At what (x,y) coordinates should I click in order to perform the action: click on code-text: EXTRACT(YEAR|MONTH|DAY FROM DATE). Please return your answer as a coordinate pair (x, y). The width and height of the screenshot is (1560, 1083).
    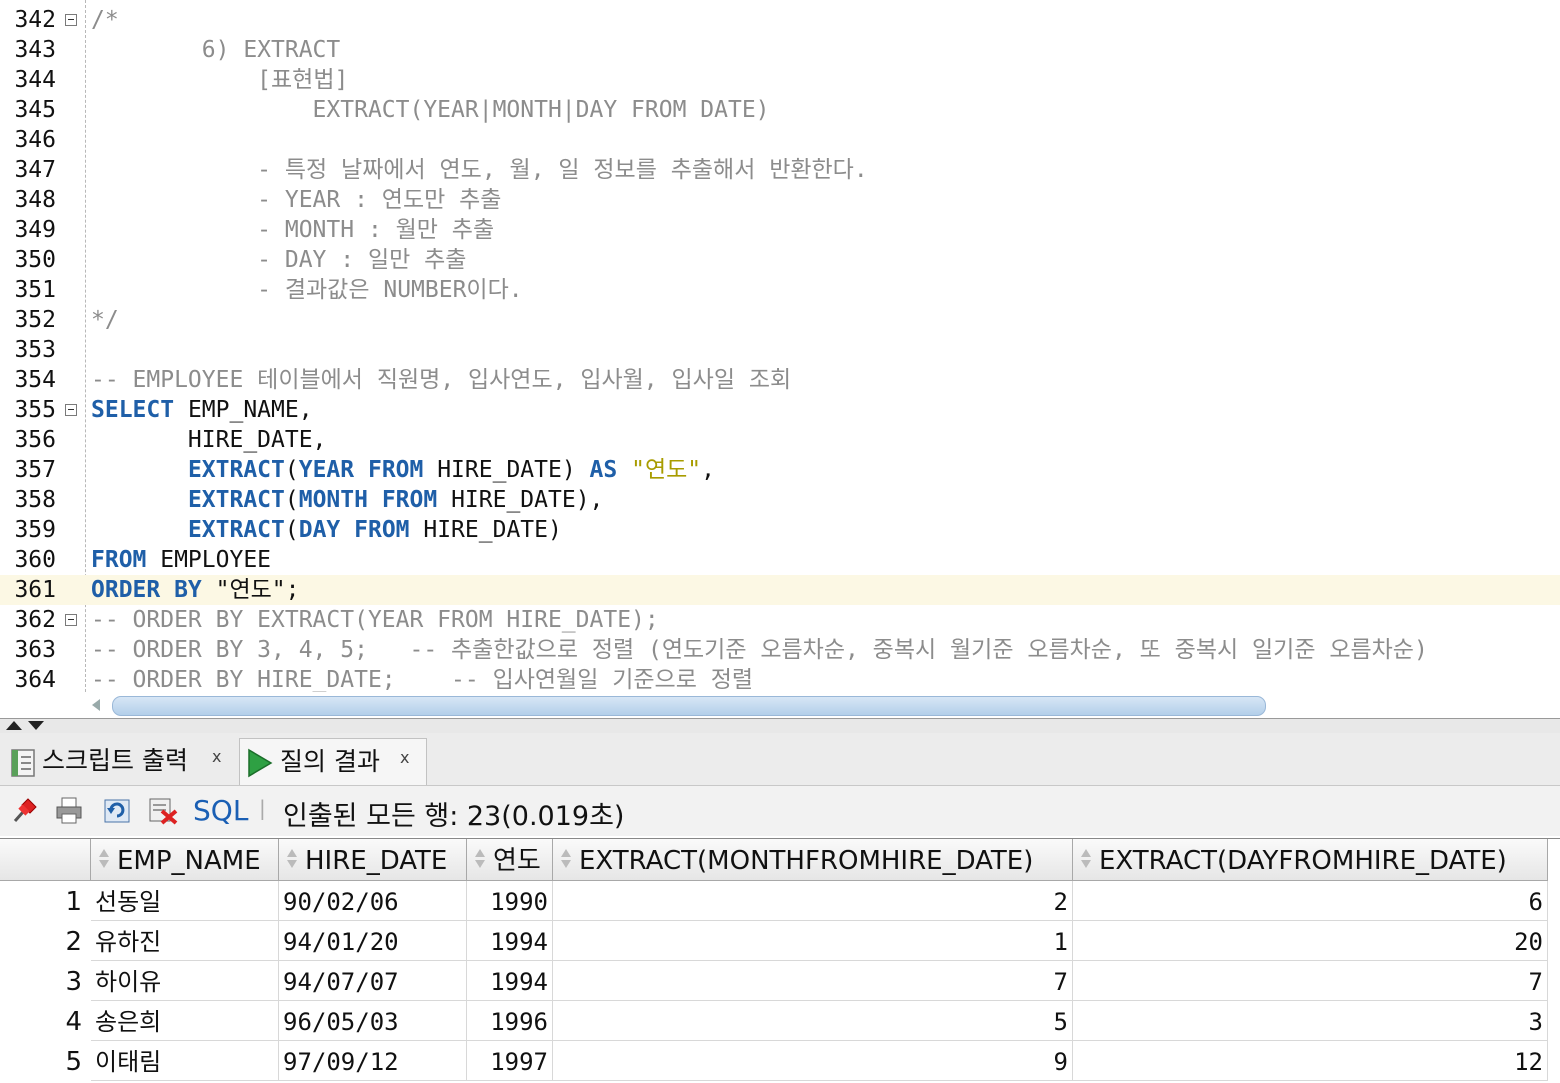
    Looking at the image, I should click on (430, 110).